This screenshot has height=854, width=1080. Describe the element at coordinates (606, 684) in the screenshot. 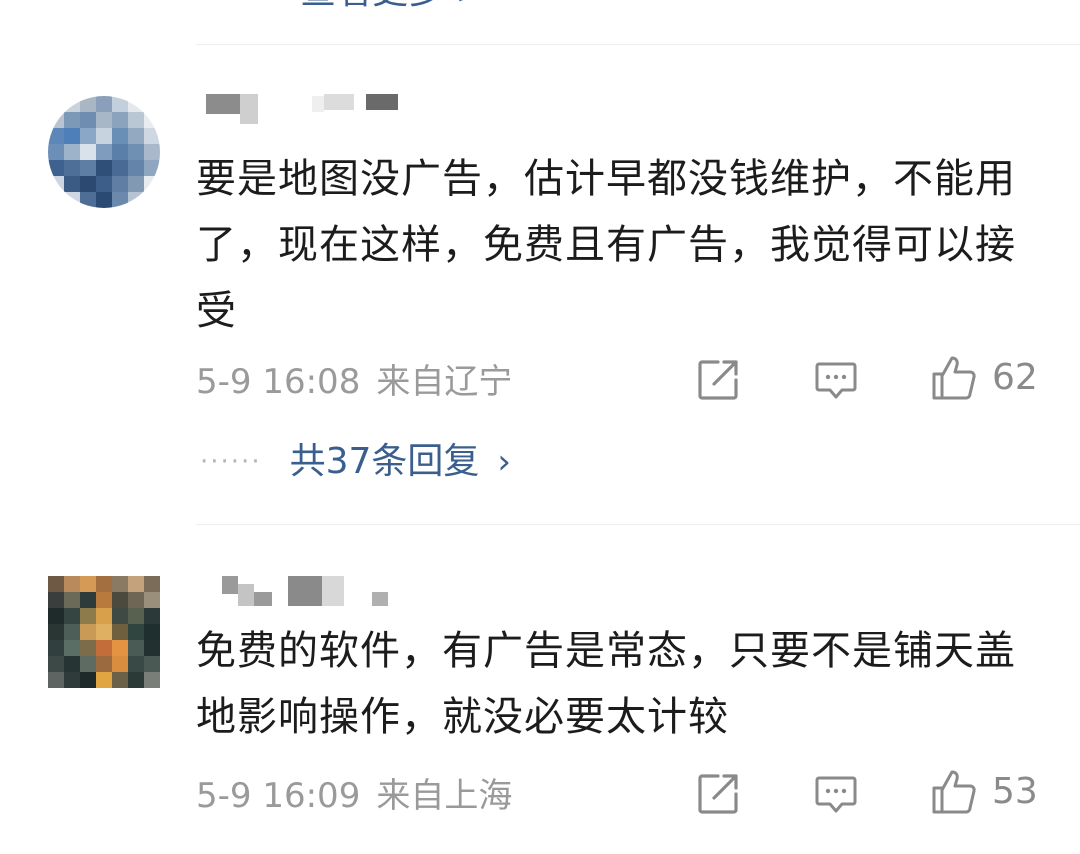

I see `comment-text: 免费的软件，有广告是常态，只要不是铺天盖地影响操作，就没必要太计较` at that location.